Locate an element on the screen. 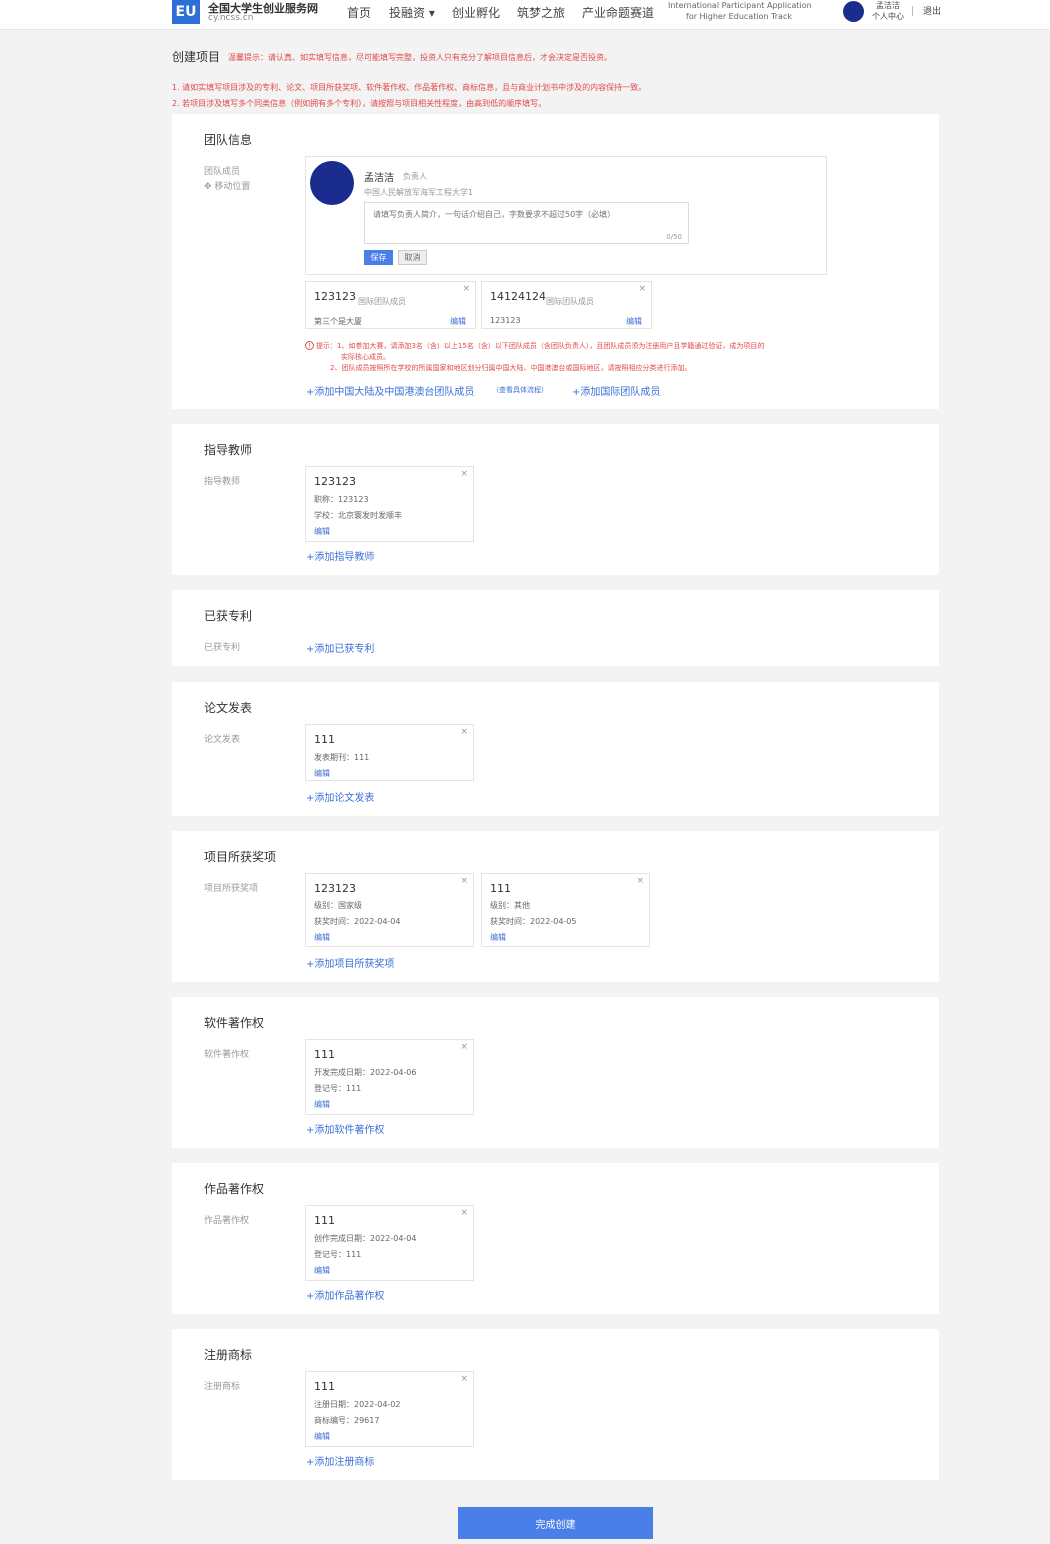 This screenshot has height=1544, width=1050. leader-intro-textarea is located at coordinates (526, 223).